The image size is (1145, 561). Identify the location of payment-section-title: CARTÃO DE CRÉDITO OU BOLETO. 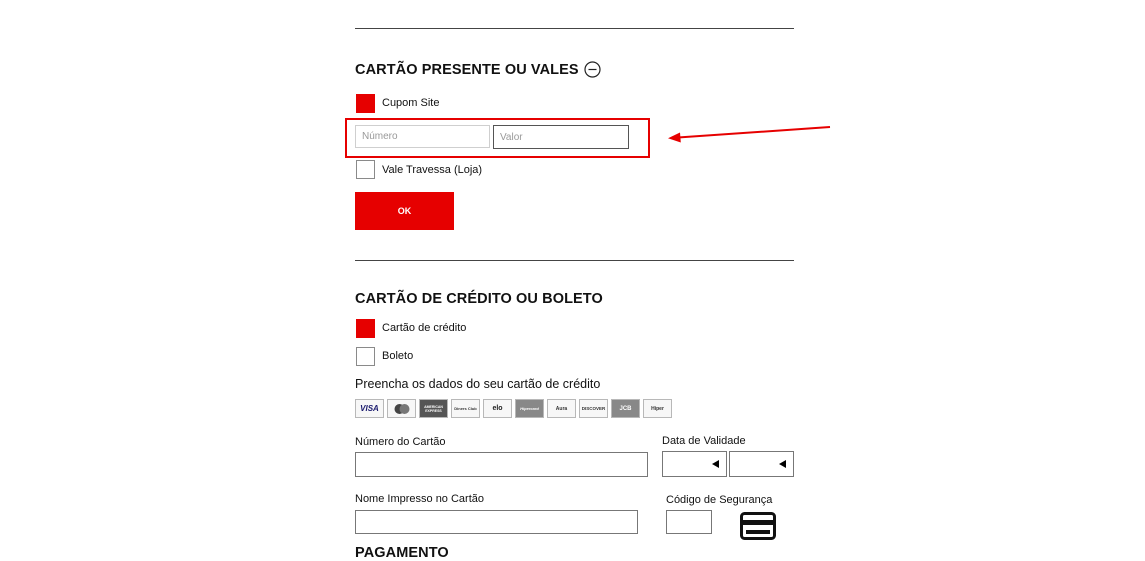
(479, 299).